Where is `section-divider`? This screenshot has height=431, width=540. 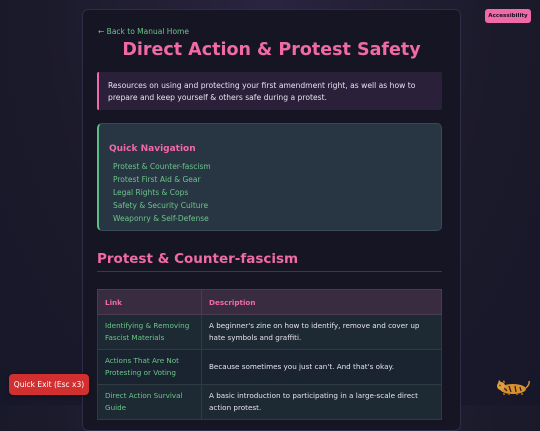 section-divider is located at coordinates (269, 271).